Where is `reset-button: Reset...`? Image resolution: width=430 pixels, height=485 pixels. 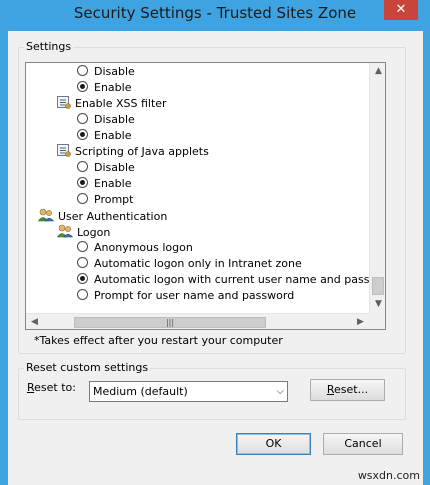 reset-button: Reset... is located at coordinates (347, 390).